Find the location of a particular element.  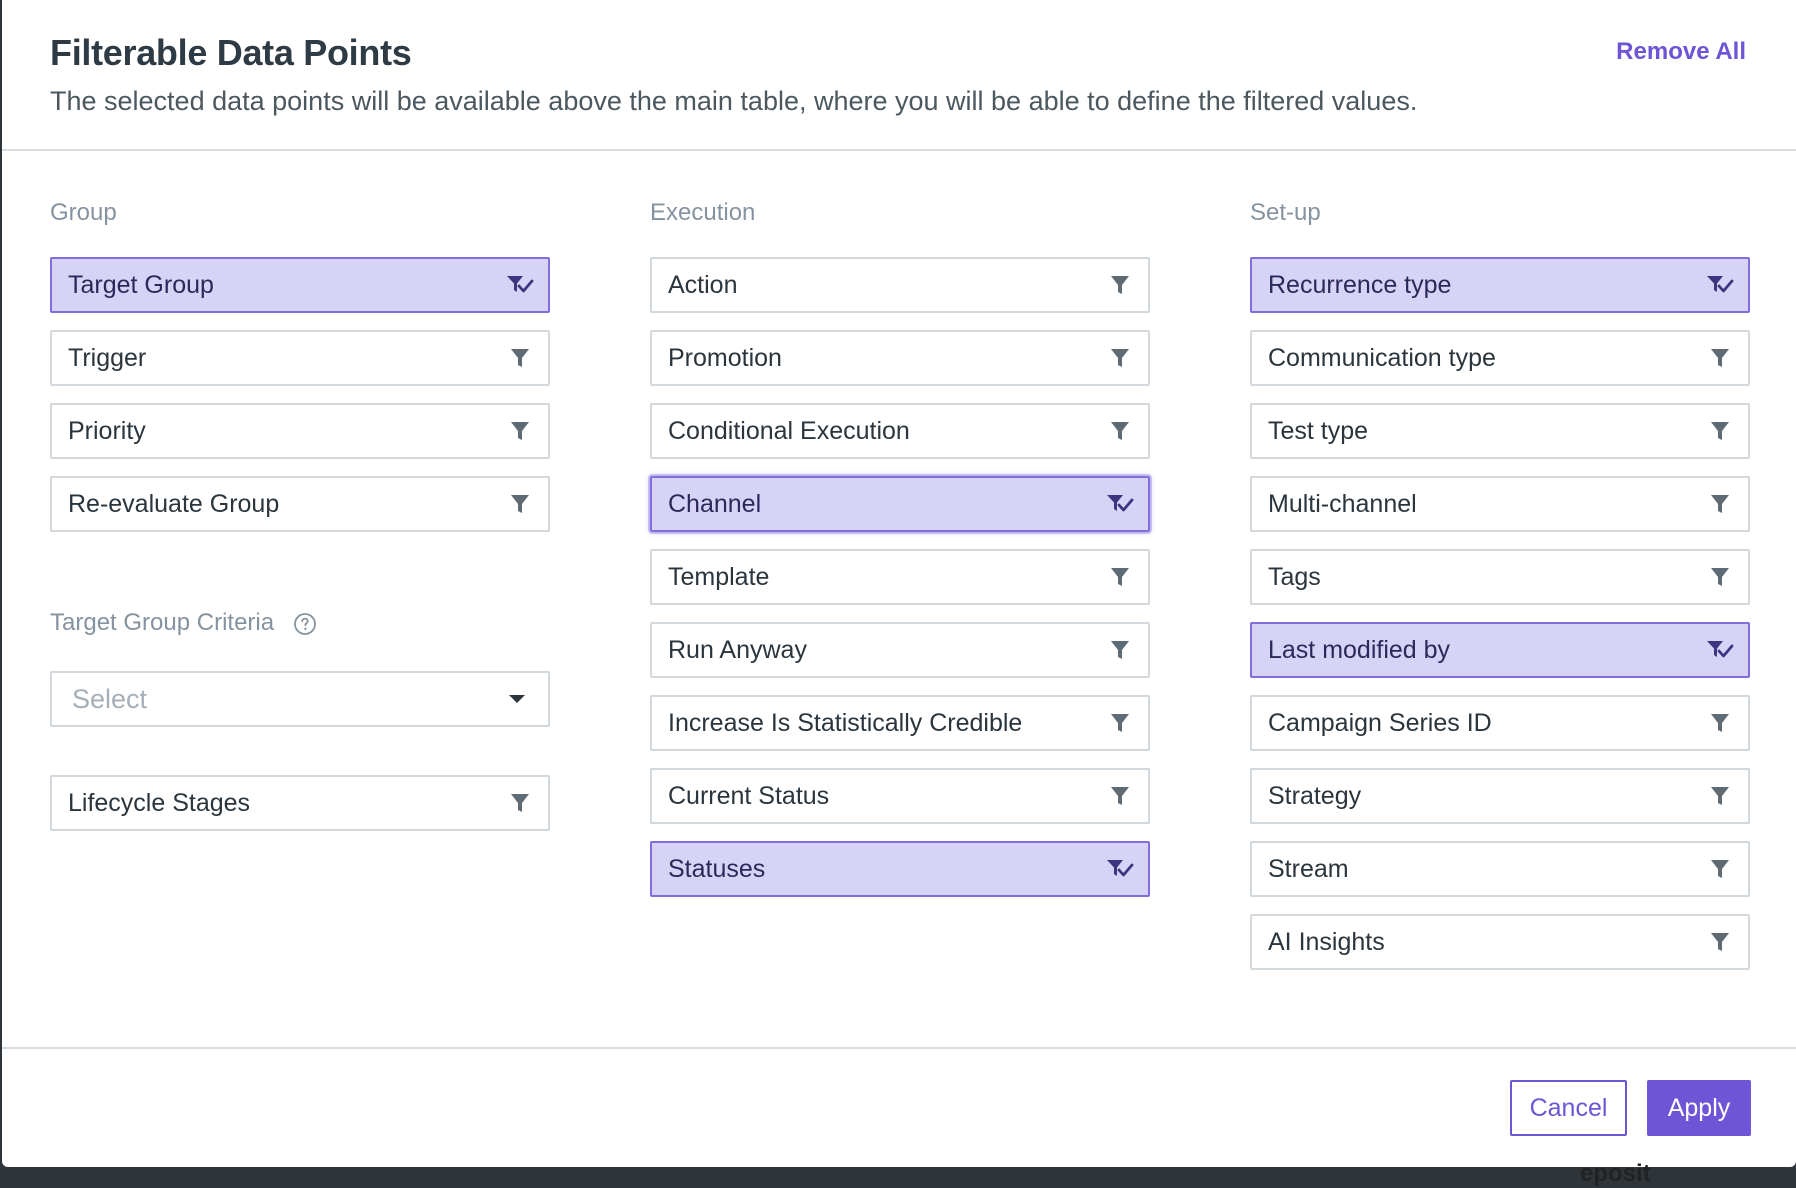

filter-item-action: Action is located at coordinates (900, 285).